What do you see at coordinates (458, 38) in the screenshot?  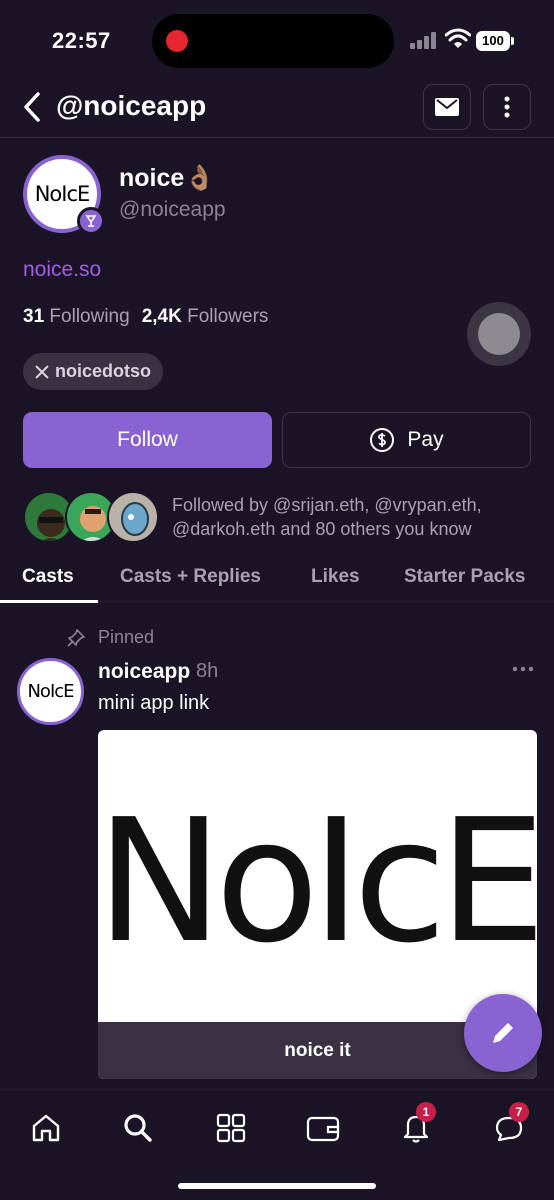 I see `wifi-icon` at bounding box center [458, 38].